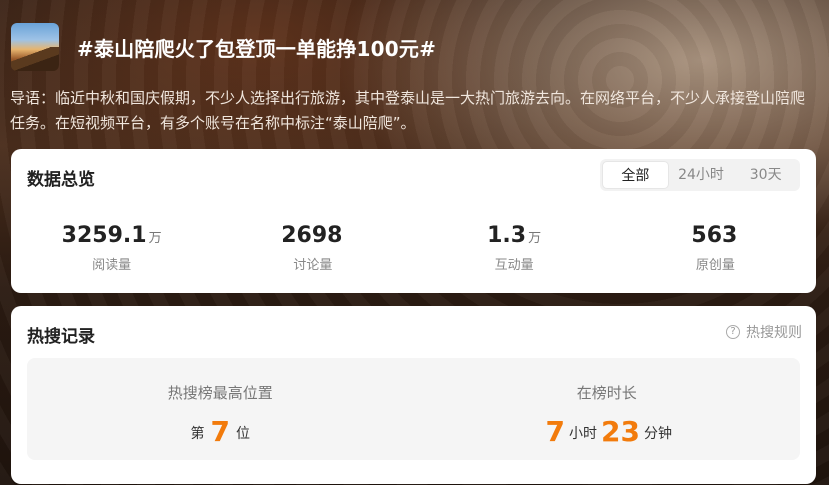 The width and height of the screenshot is (829, 485). What do you see at coordinates (313, 265) in the screenshot?
I see `stat-discussion-label: 讨论量` at bounding box center [313, 265].